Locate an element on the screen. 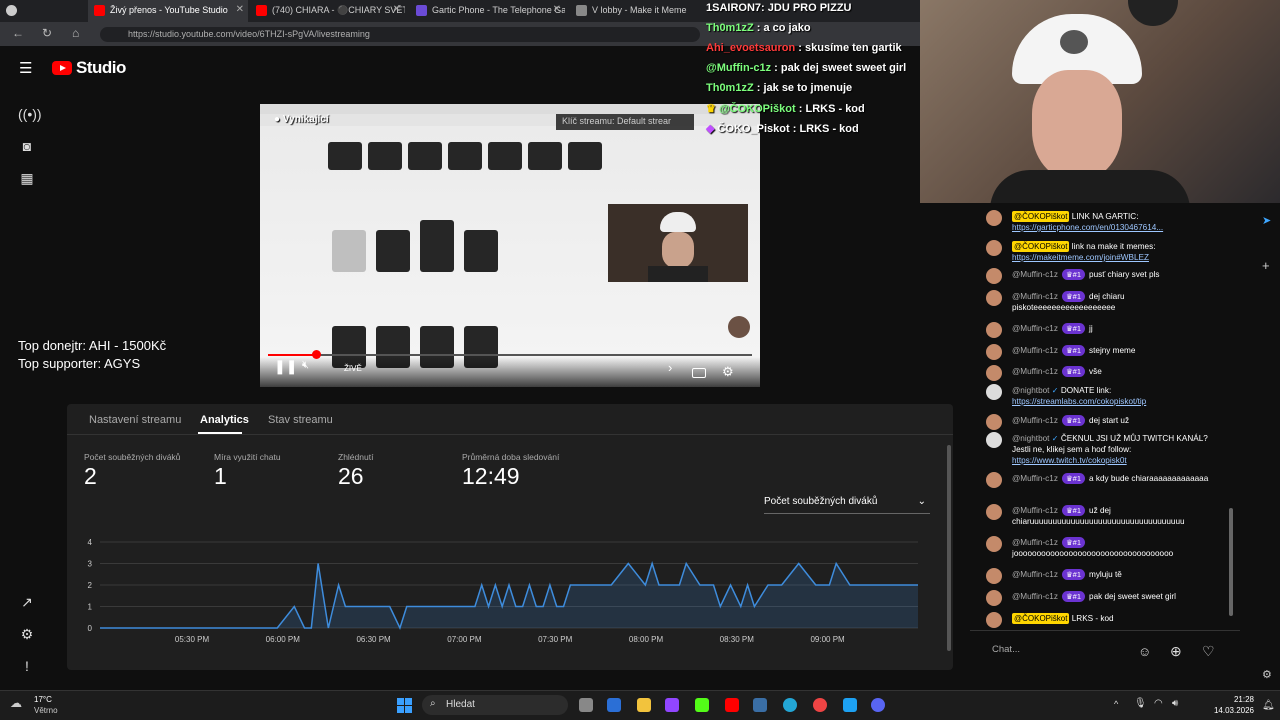 The width and height of the screenshot is (1280, 720). microphone-icon: 🎙︎ is located at coordinates (1140, 703).